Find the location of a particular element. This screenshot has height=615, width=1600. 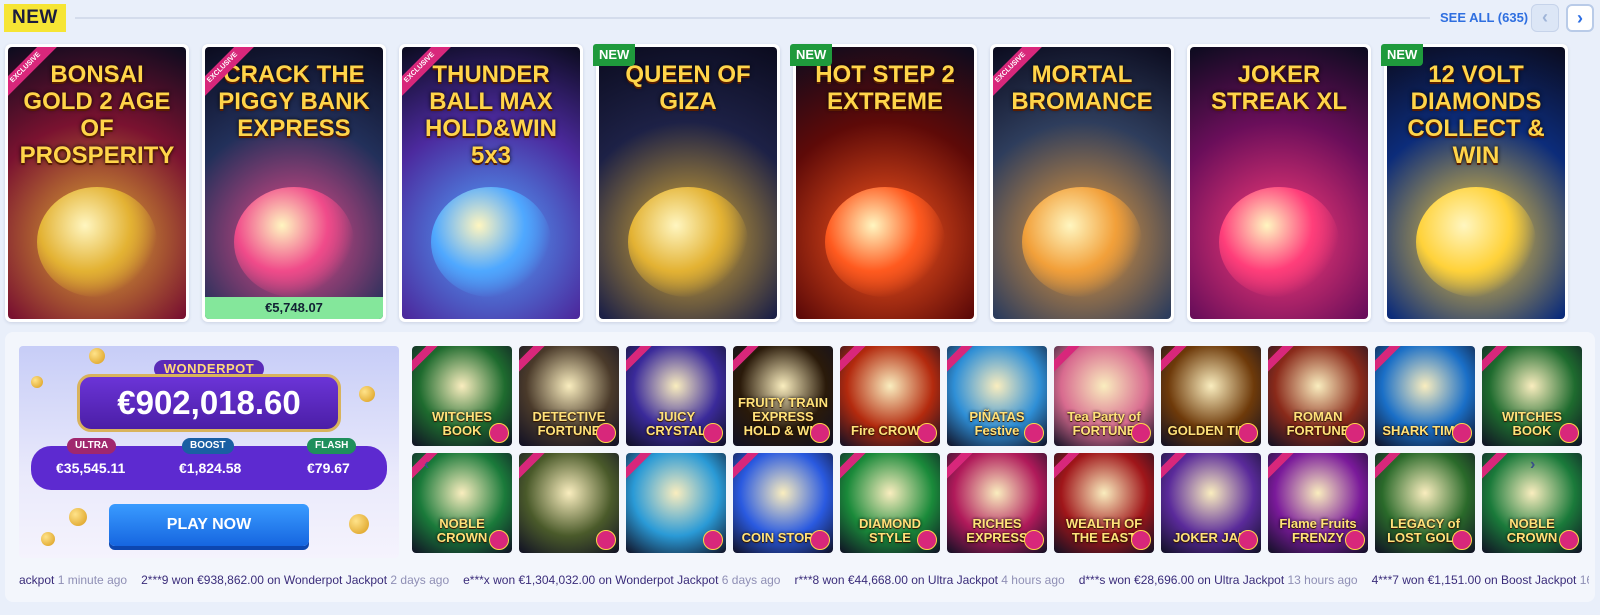

game-tile: JOKER JAM is located at coordinates (1211, 503).